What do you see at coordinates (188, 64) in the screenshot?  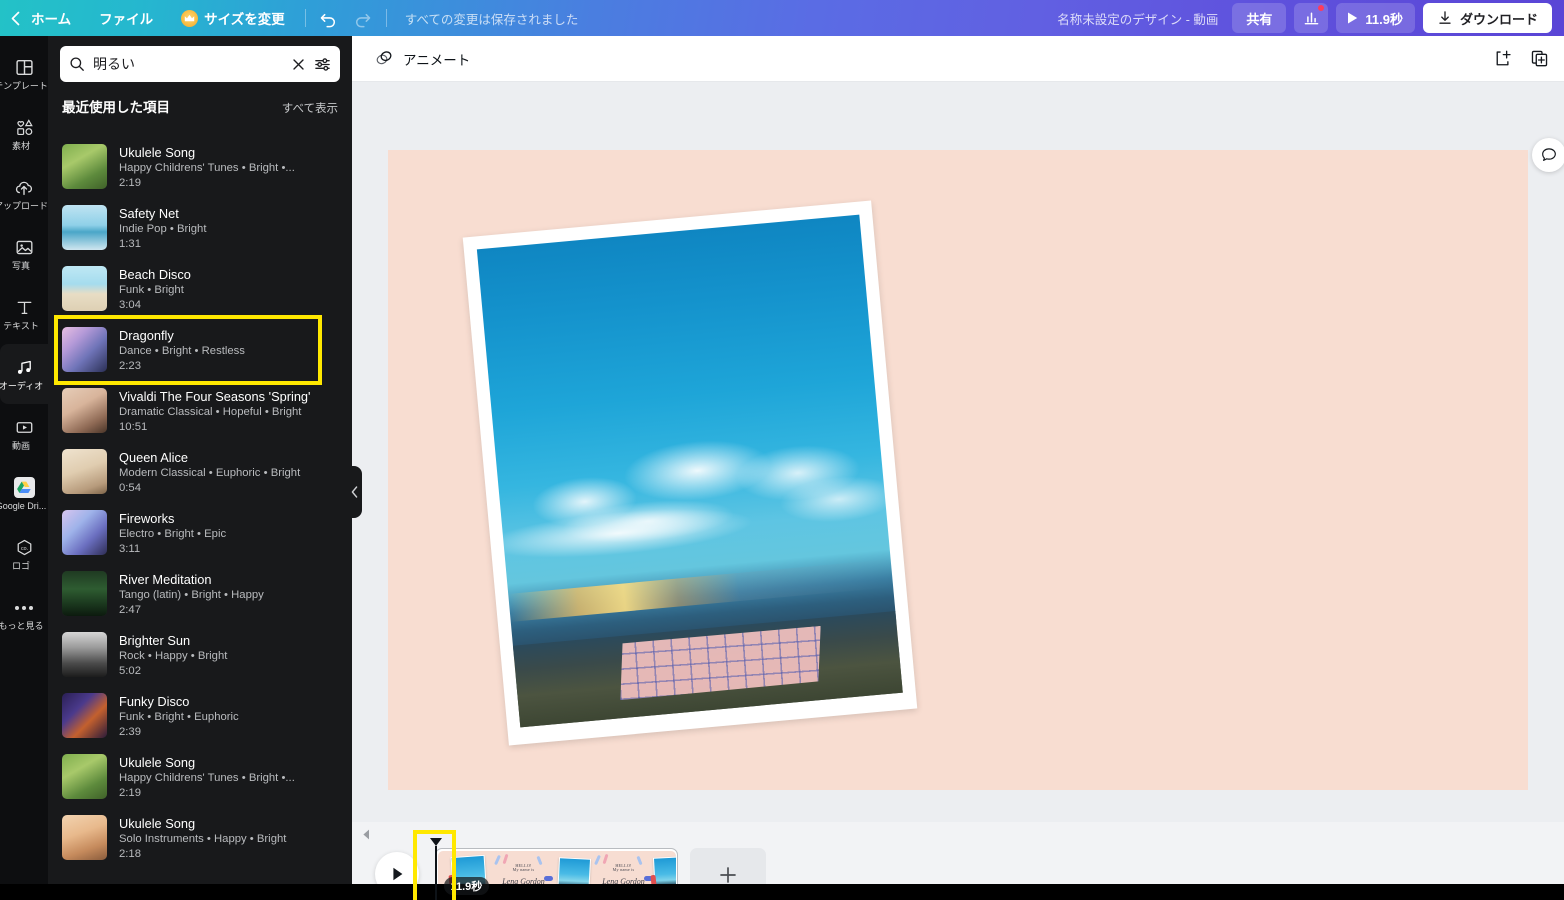 I see `search-input: 明るい` at bounding box center [188, 64].